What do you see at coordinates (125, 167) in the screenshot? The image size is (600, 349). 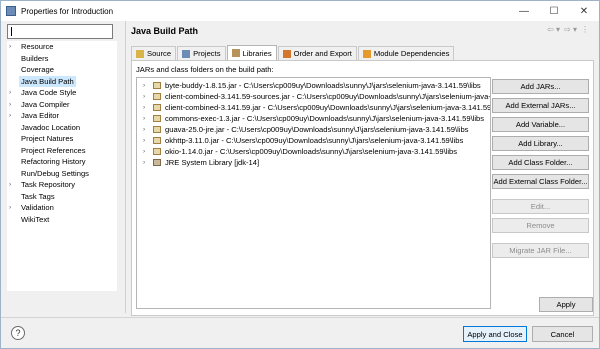 I see `sash-divider` at bounding box center [125, 167].